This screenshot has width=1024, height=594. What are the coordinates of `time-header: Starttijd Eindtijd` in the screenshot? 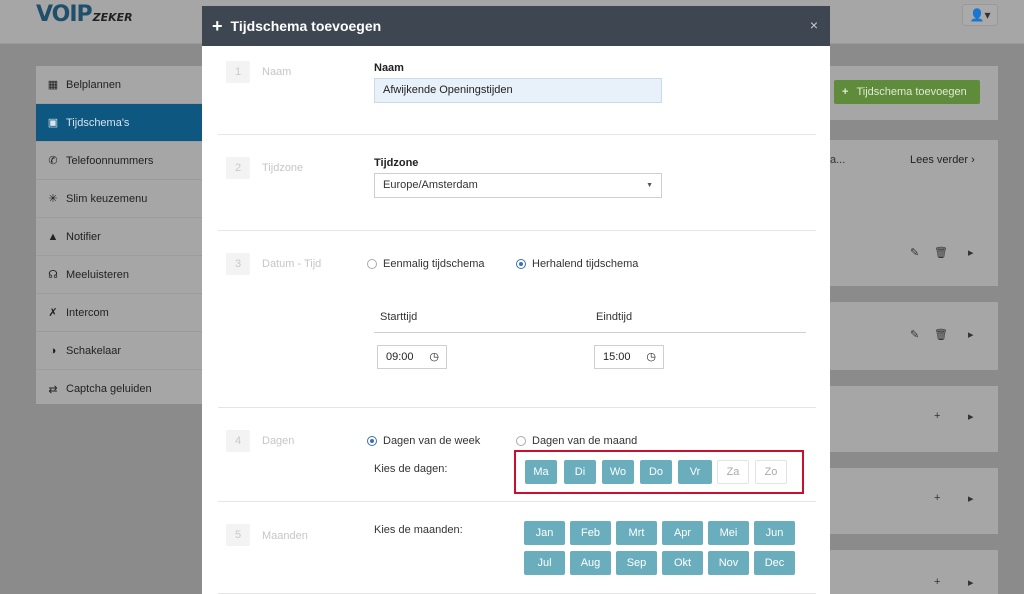 It's located at (590, 316).